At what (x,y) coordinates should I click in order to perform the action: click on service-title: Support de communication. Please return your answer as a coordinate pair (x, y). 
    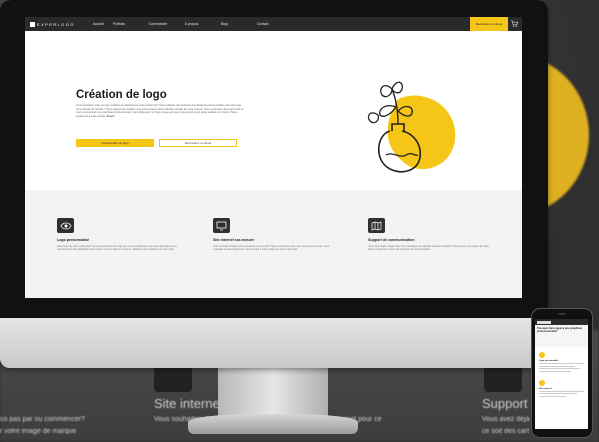
    Looking at the image, I should click on (391, 240).